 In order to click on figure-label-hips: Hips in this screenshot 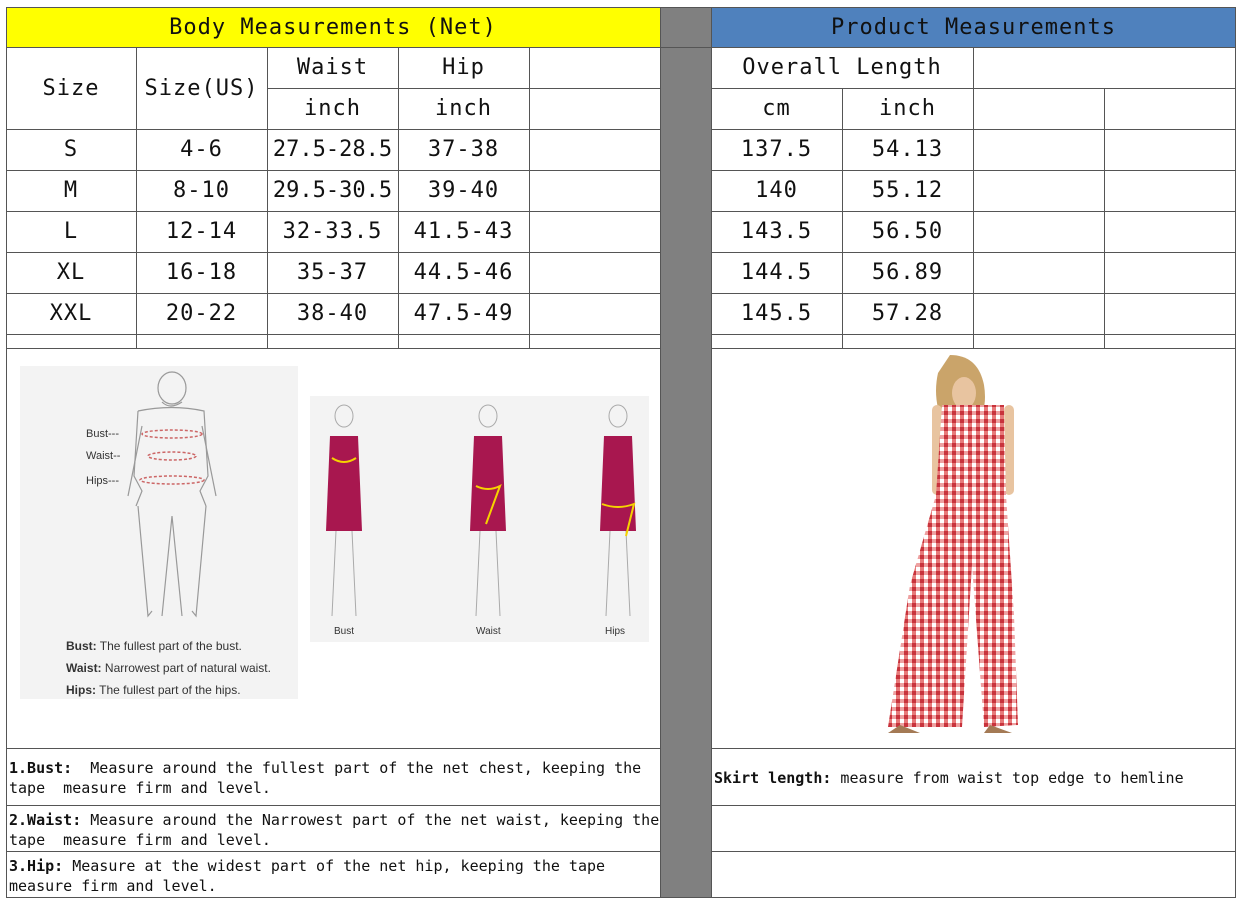, I will do `click(615, 631)`.